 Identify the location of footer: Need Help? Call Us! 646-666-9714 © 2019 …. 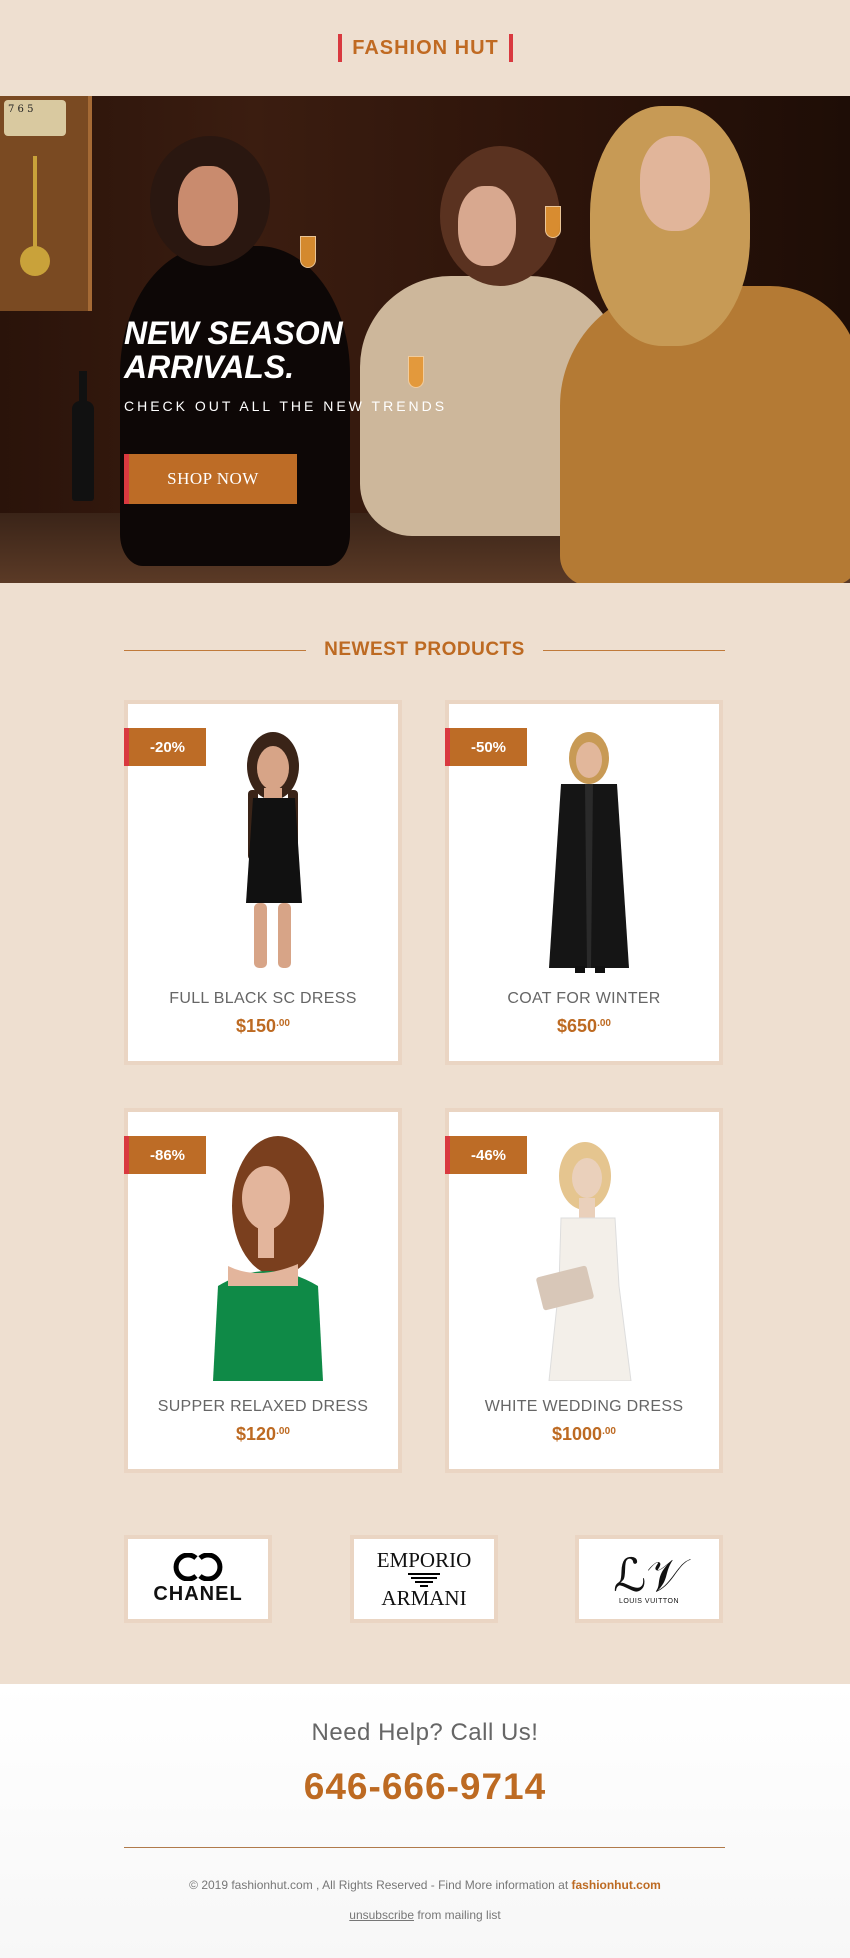
(425, 1821).